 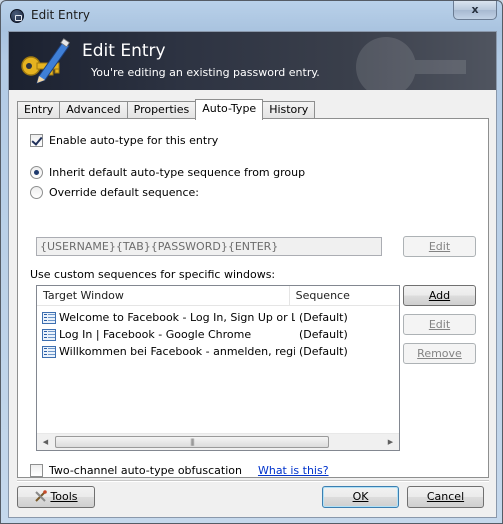 I want to click on lock-icon, so click(x=17, y=16).